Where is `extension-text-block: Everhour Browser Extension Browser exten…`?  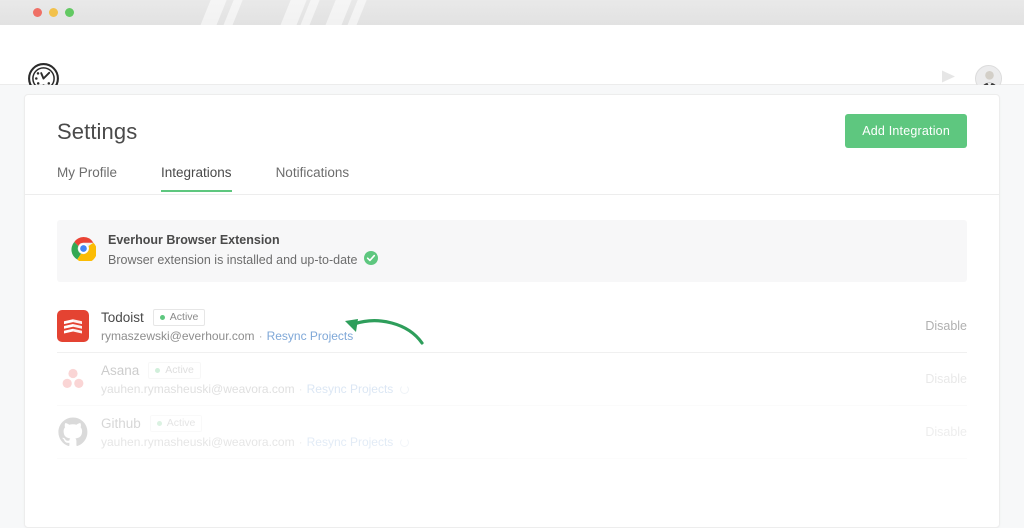 extension-text-block: Everhour Browser Extension Browser exten… is located at coordinates (243, 251).